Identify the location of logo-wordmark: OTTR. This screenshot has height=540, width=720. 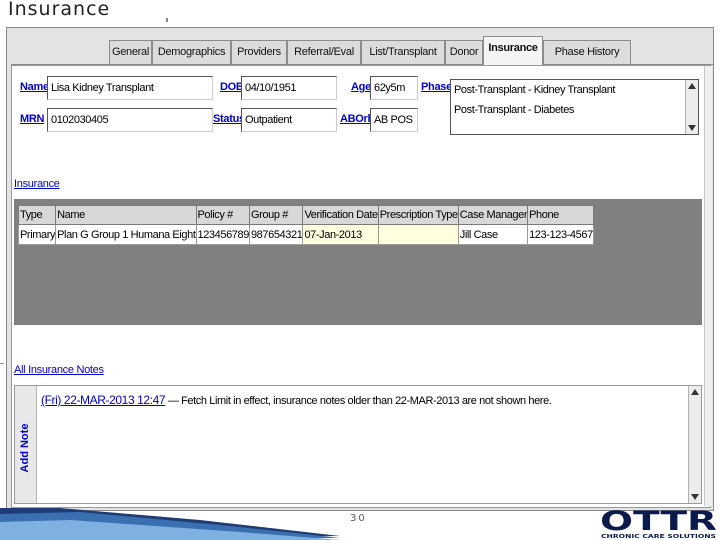
(658, 523).